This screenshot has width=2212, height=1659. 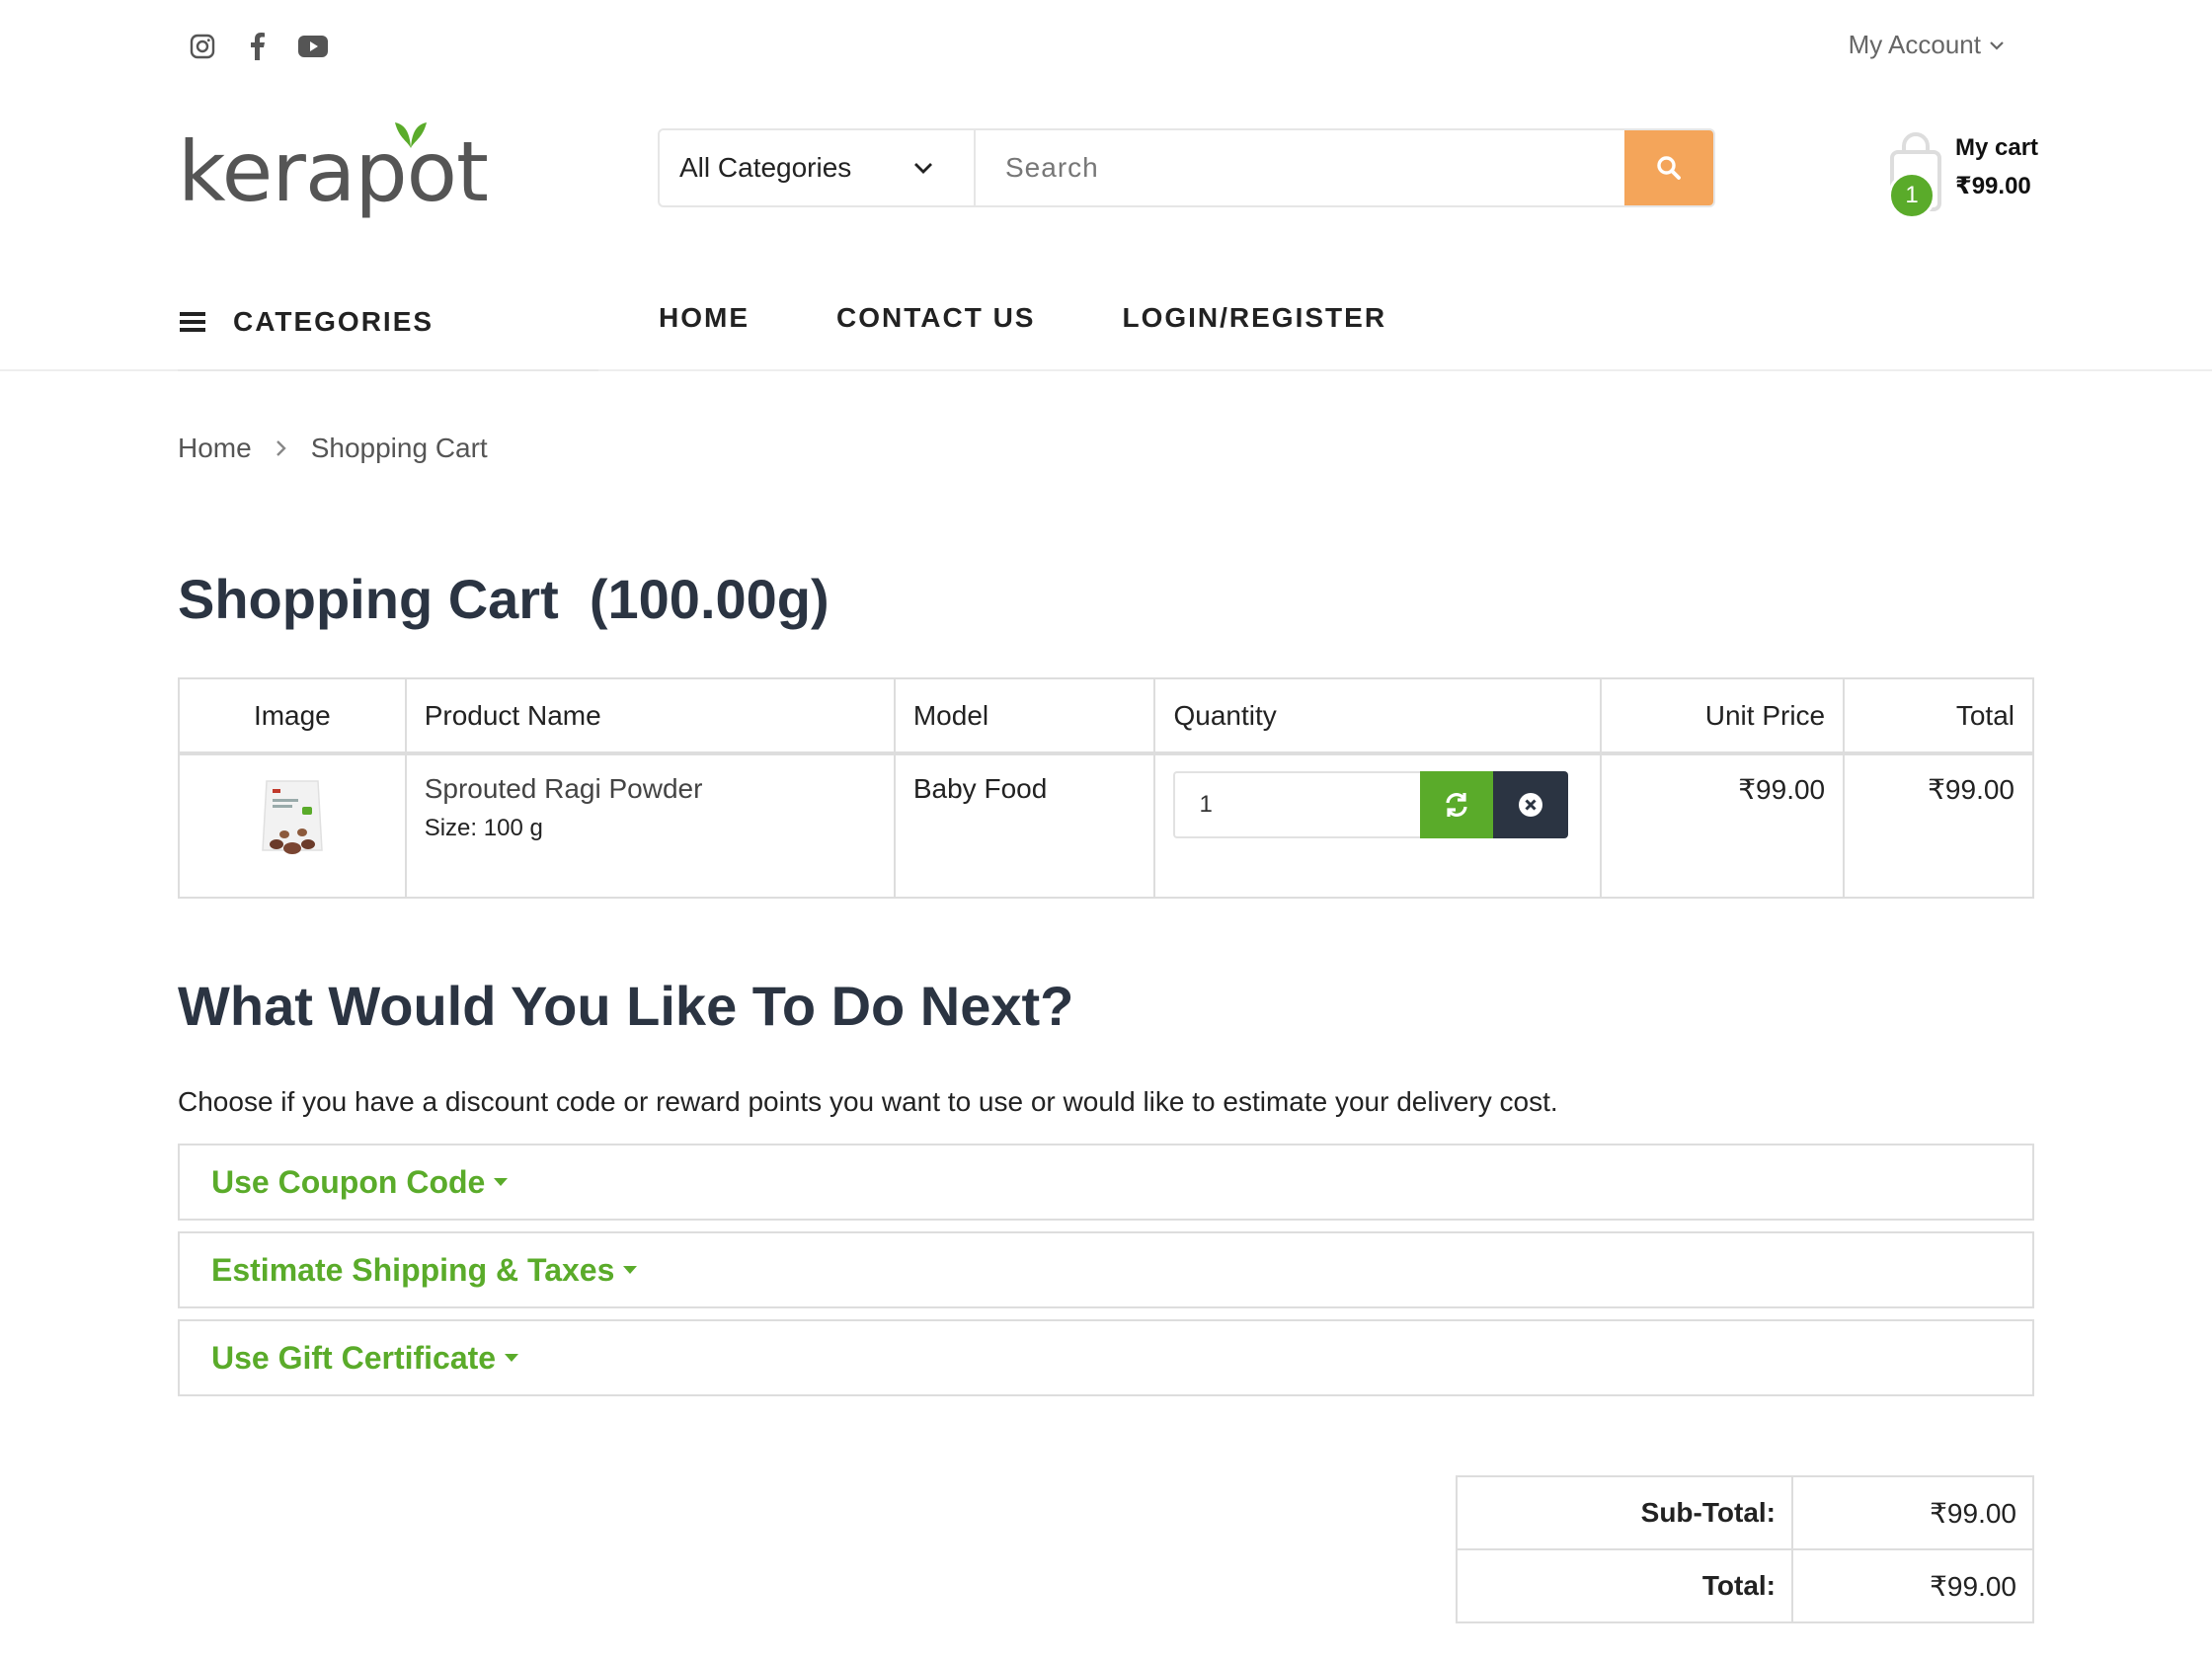 I want to click on quantity-group, so click(x=1371, y=804).